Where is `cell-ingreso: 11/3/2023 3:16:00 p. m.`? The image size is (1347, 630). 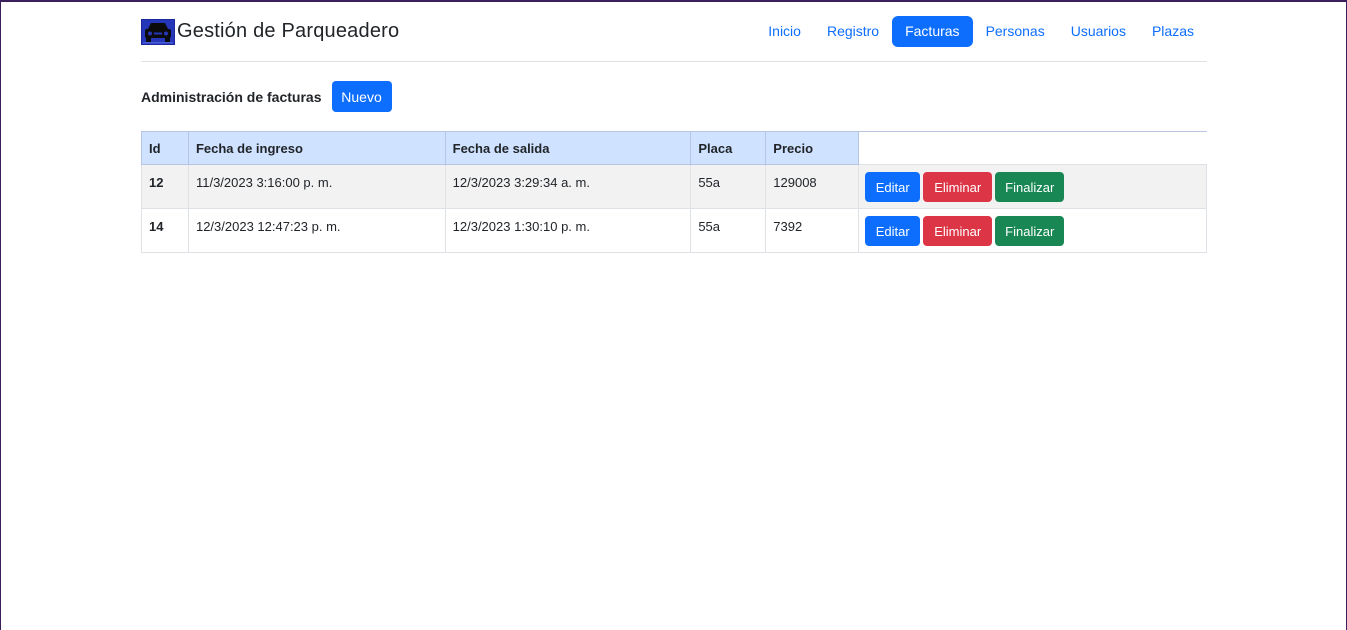 cell-ingreso: 11/3/2023 3:16:00 p. m. is located at coordinates (316, 186).